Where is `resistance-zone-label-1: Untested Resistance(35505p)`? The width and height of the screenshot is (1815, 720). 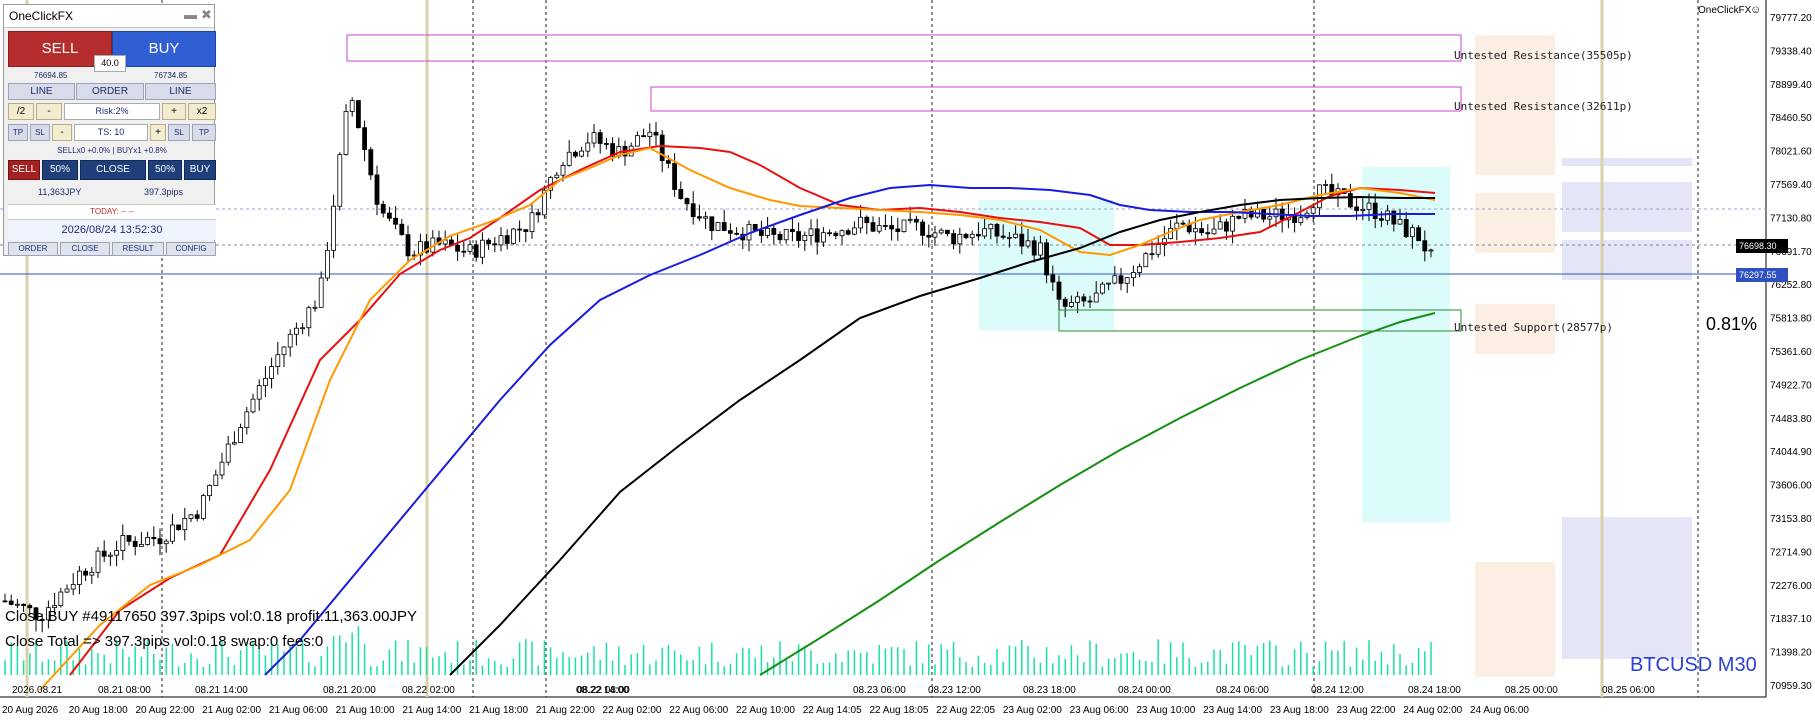
resistance-zone-label-1: Untested Resistance(35505p) is located at coordinates (1543, 55).